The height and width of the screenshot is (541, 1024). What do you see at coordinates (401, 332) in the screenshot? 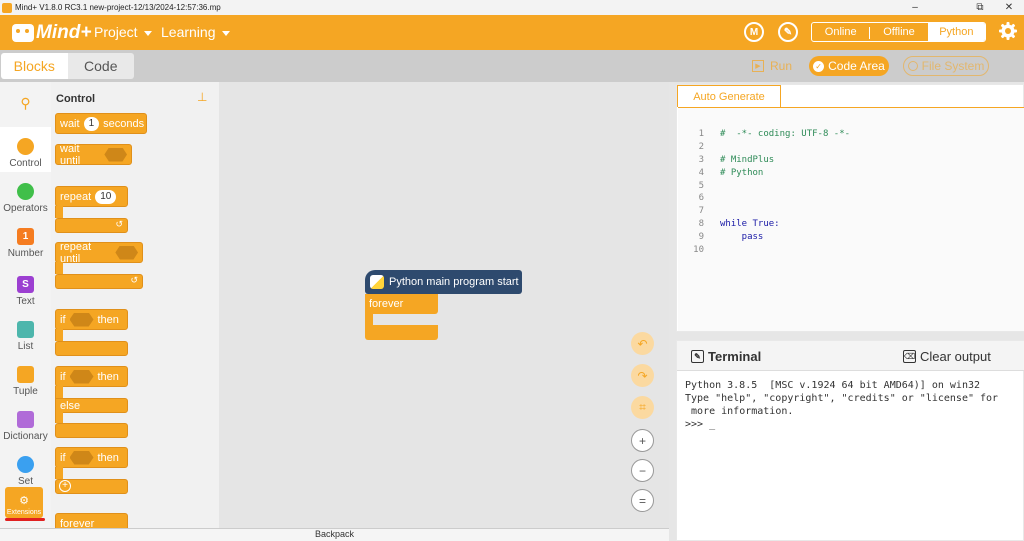
I see `forever-loop-foot` at bounding box center [401, 332].